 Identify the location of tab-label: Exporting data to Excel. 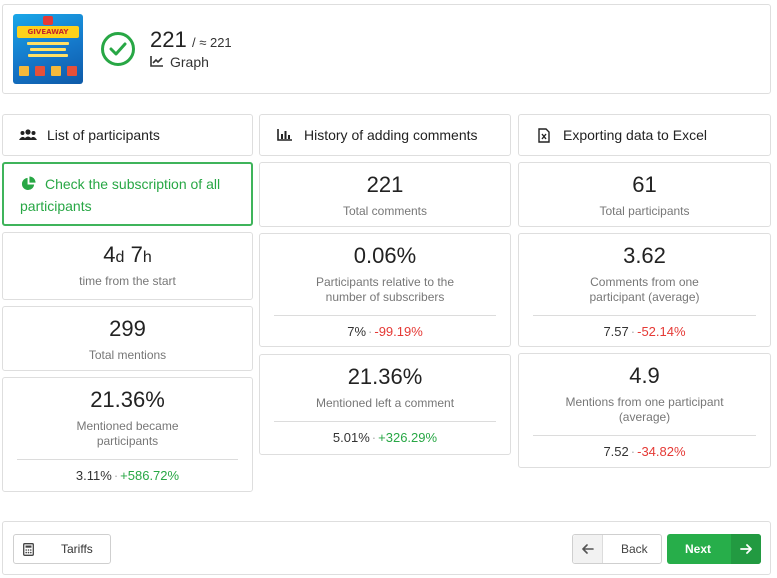
(635, 135).